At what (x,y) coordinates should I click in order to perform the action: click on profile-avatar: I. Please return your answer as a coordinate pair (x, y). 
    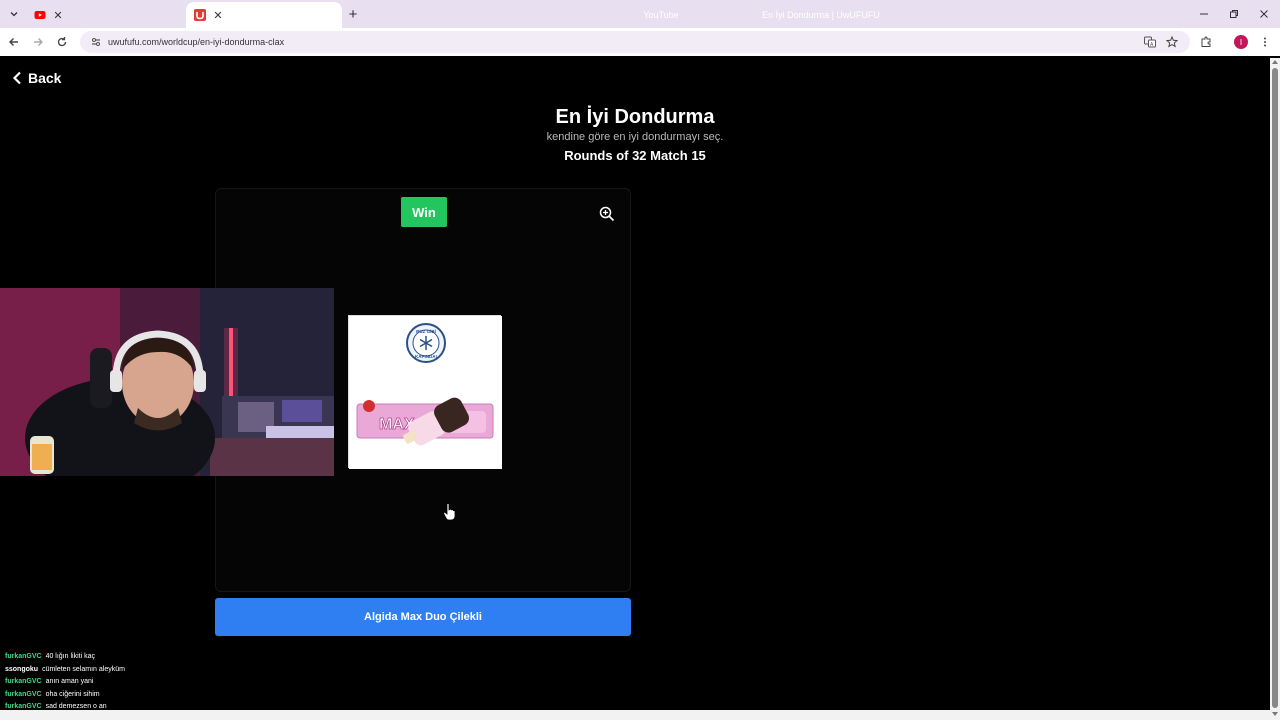
    Looking at the image, I should click on (1241, 42).